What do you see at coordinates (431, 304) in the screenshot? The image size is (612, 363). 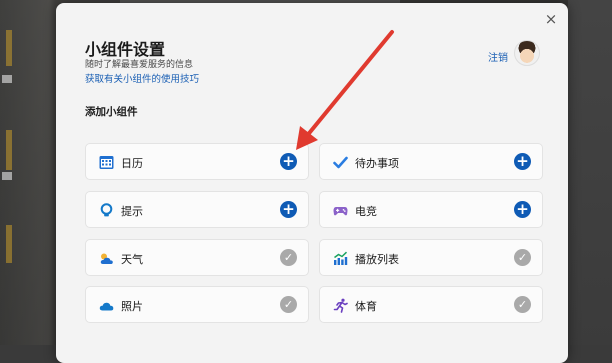 I see `widget-card-sports: 体育 ✓` at bounding box center [431, 304].